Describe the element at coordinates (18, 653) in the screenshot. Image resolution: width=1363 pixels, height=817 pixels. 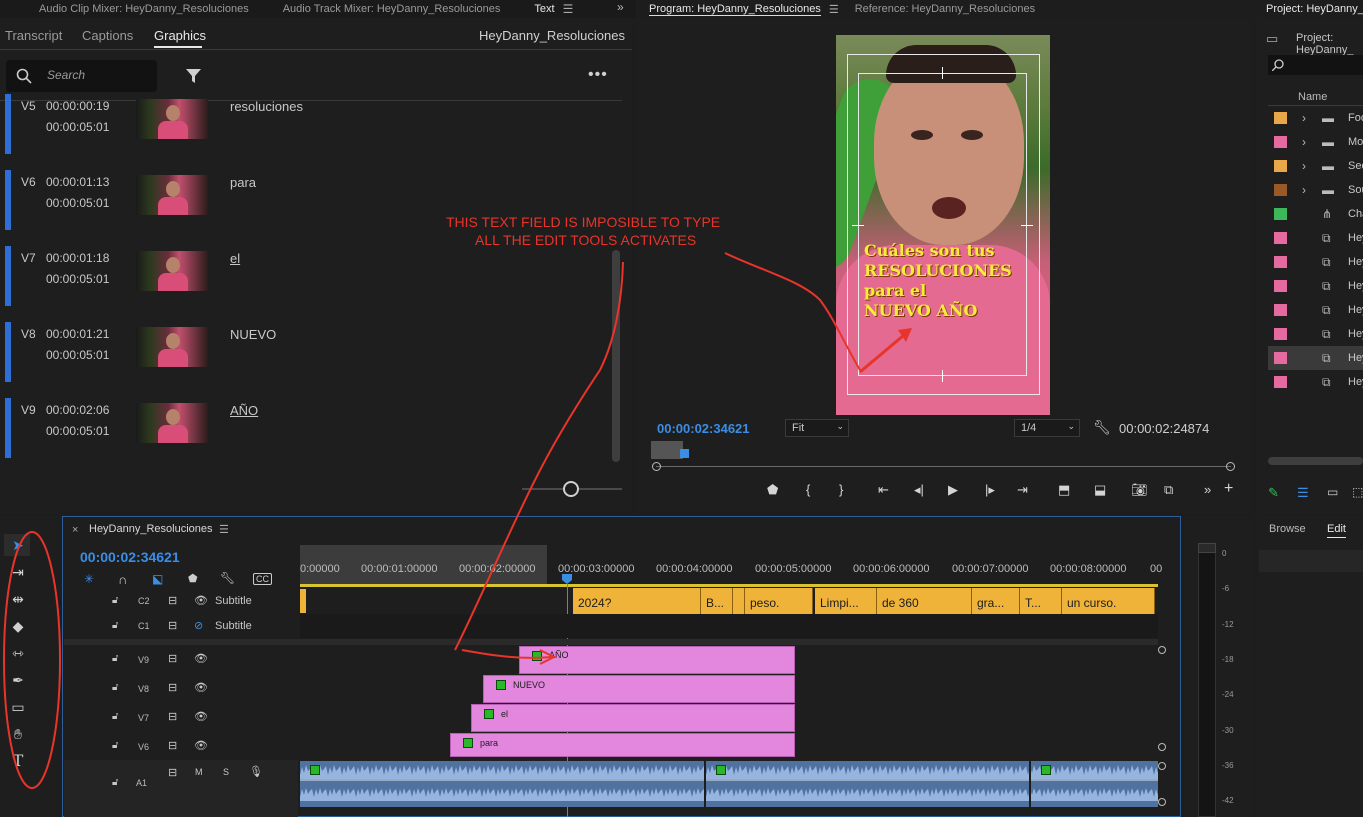
I see `slip-tool-icon: ⇿` at that location.